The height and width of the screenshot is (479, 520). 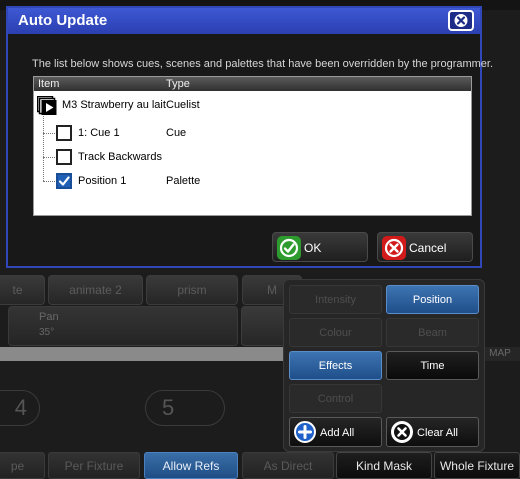 I want to click on mask-label: Position, so click(x=432, y=299).